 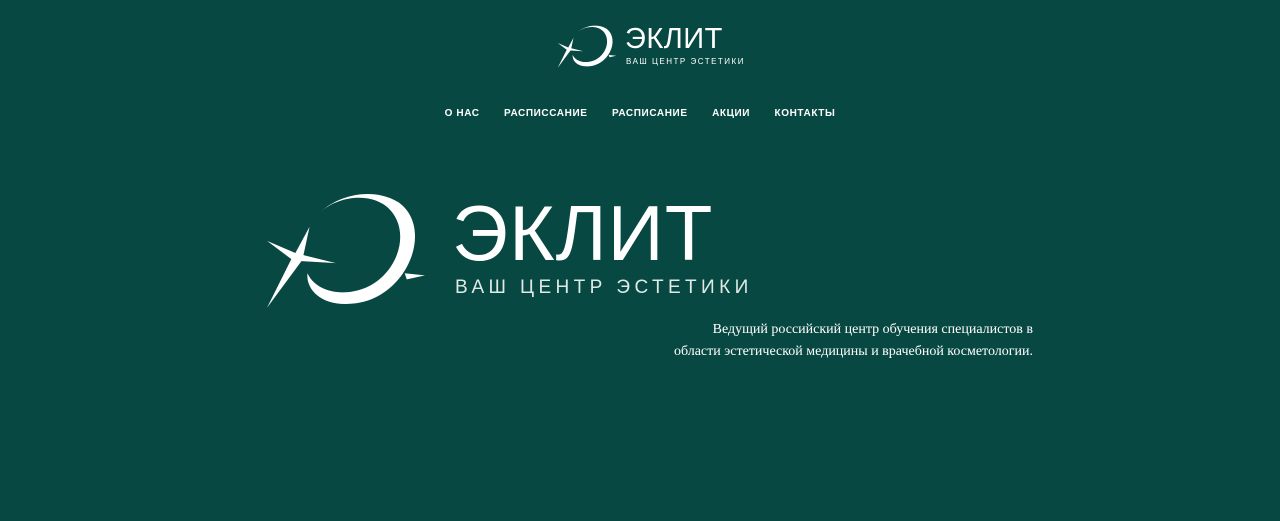 I want to click on header-logo: ЭКЛИТ ВАШ ЦЕНТР ЭСТЕТИКИ, so click(x=650, y=47).